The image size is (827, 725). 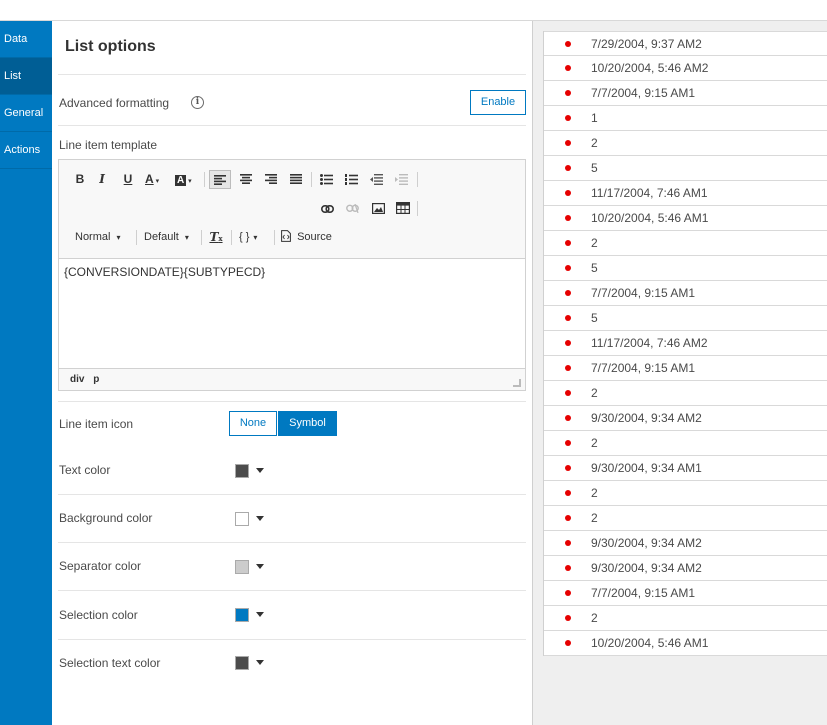 What do you see at coordinates (685, 68) in the screenshot?
I see `list-item: 10/20/2004, 5:46 AM2` at bounding box center [685, 68].